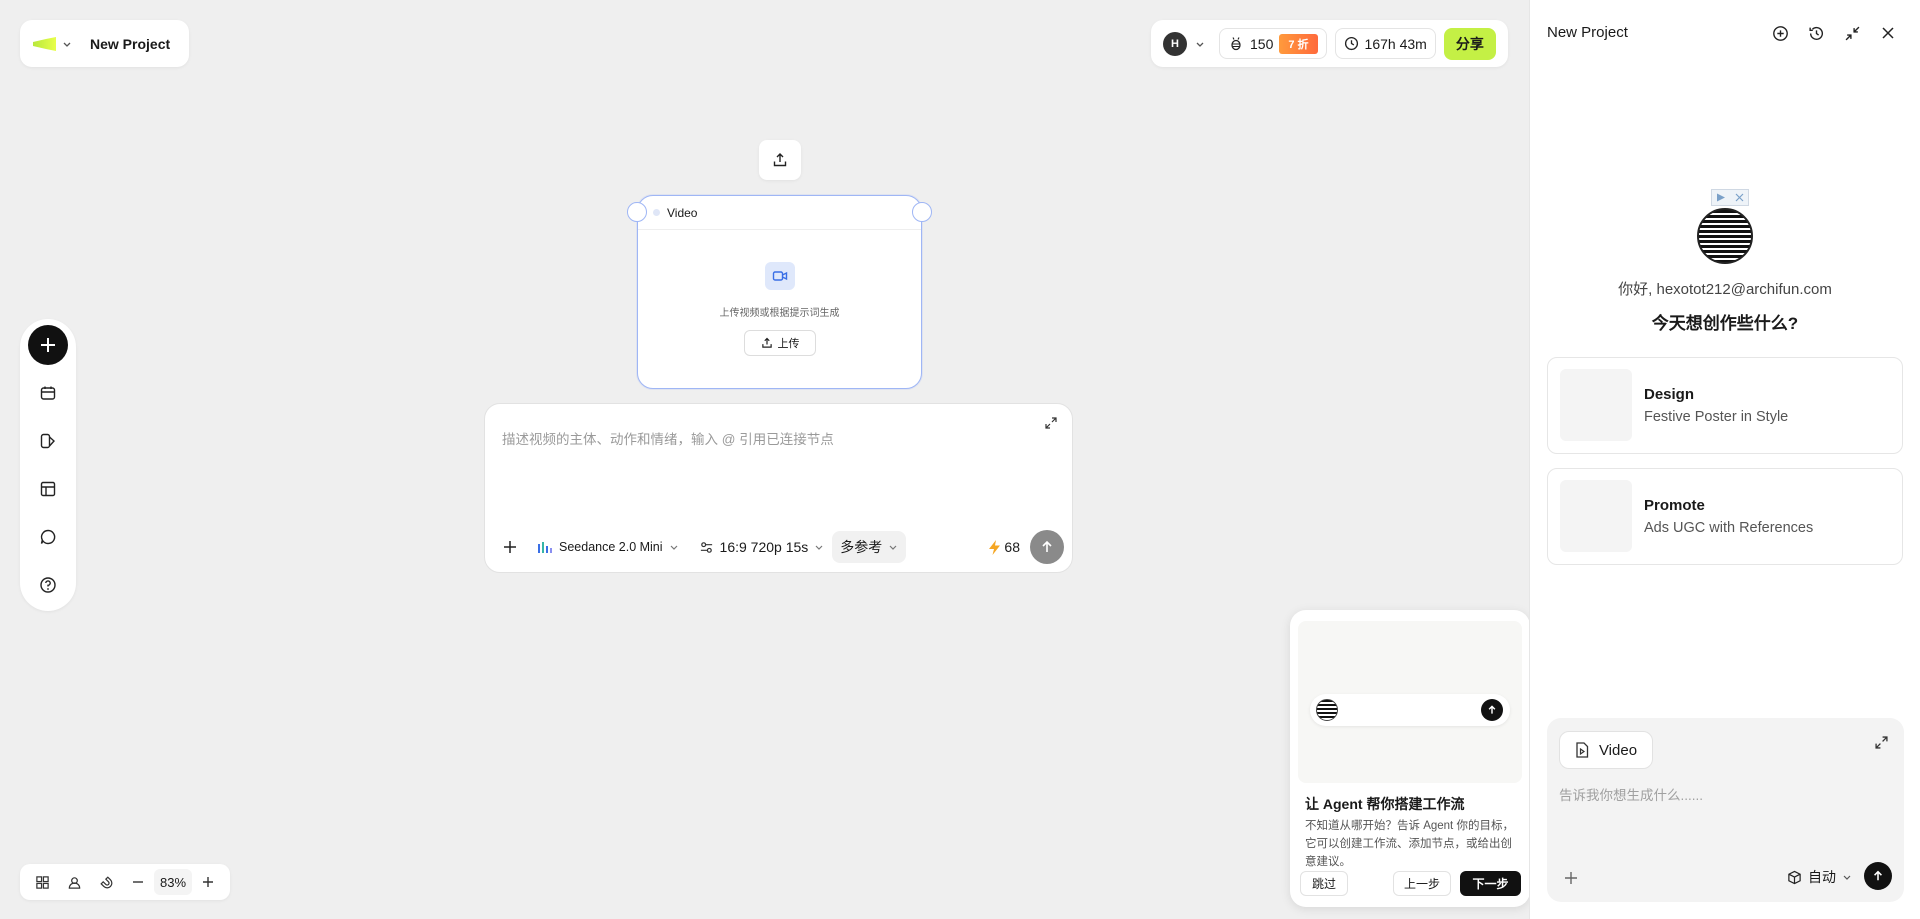  What do you see at coordinates (682, 212) in the screenshot?
I see `node-title: Video` at bounding box center [682, 212].